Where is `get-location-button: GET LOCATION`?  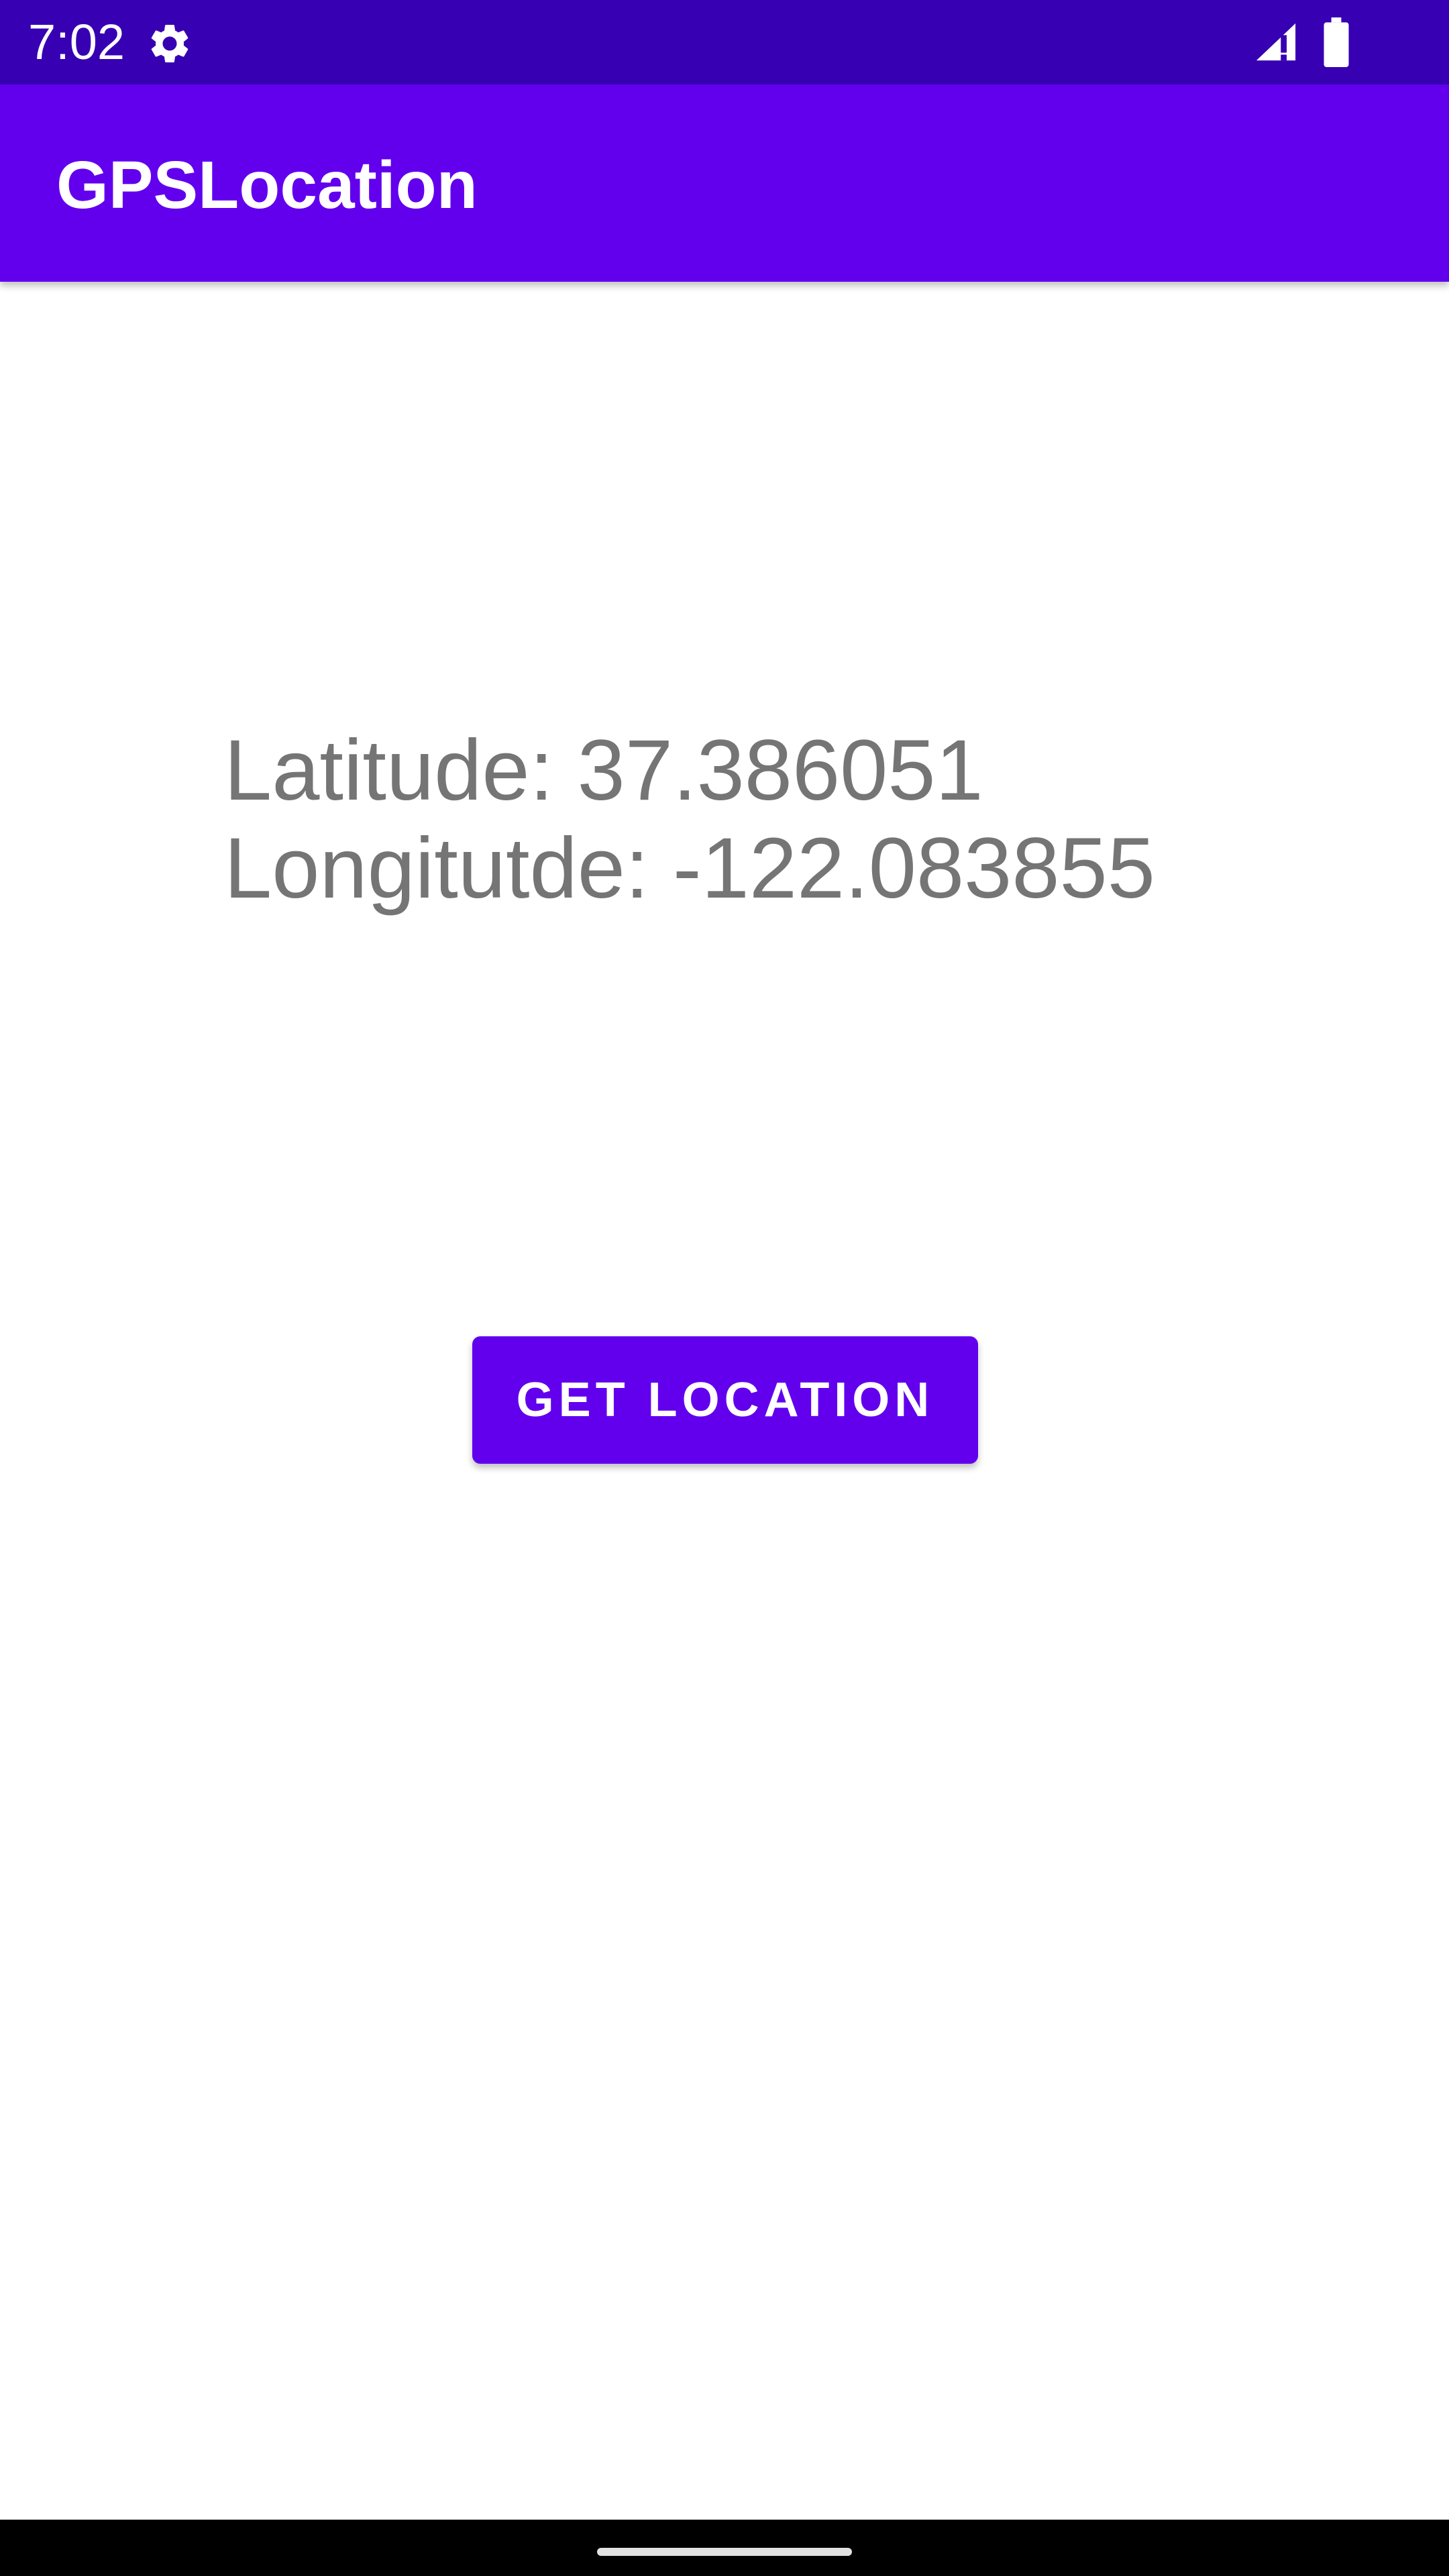 get-location-button: GET LOCATION is located at coordinates (725, 1400).